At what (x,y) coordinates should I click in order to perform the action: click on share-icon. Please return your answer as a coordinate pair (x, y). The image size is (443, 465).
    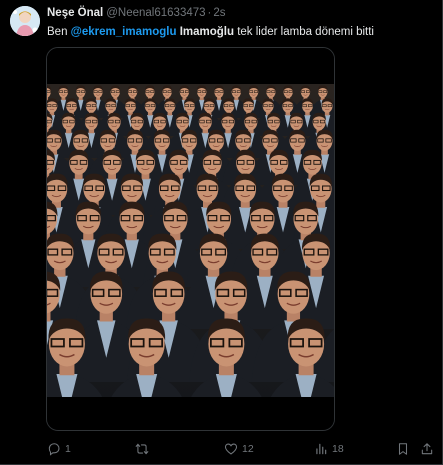
    Looking at the image, I should click on (427, 449).